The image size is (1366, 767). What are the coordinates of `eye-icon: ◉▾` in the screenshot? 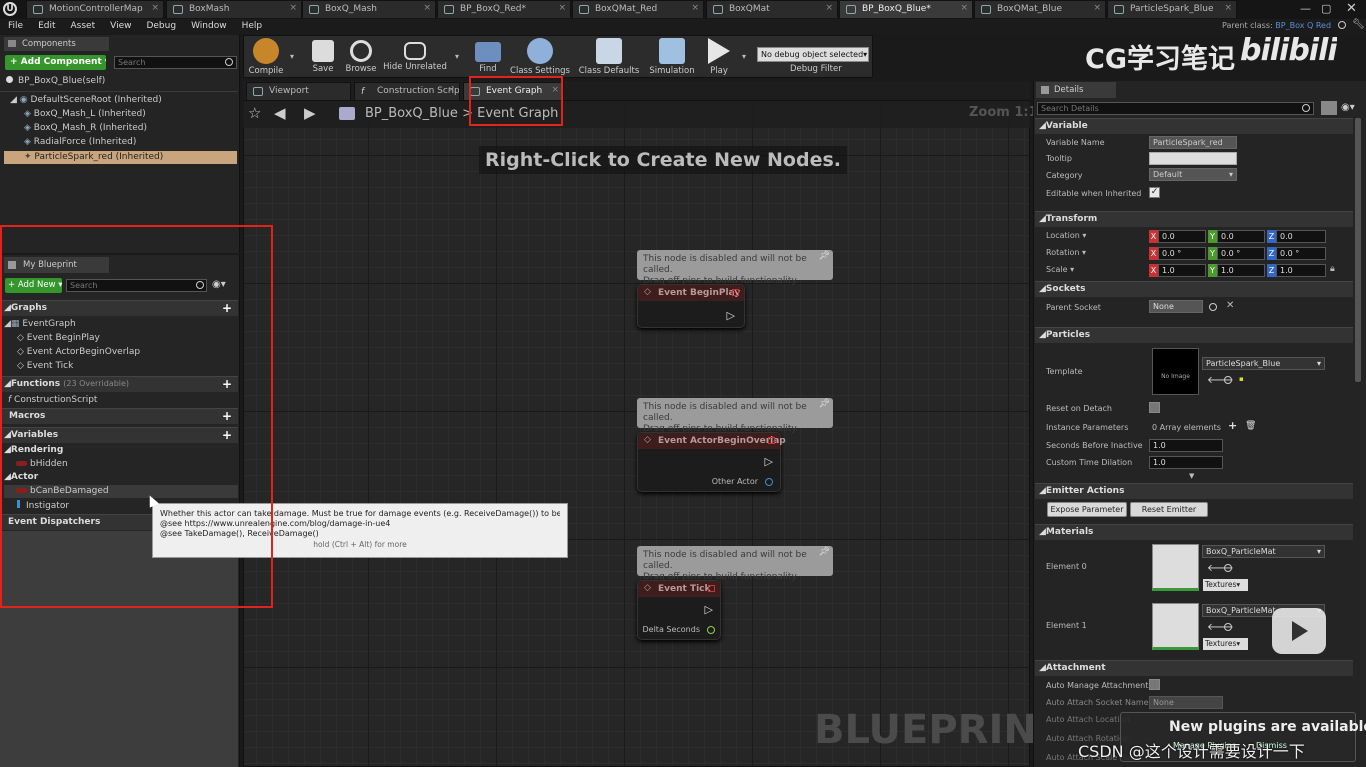 It's located at (1348, 107).